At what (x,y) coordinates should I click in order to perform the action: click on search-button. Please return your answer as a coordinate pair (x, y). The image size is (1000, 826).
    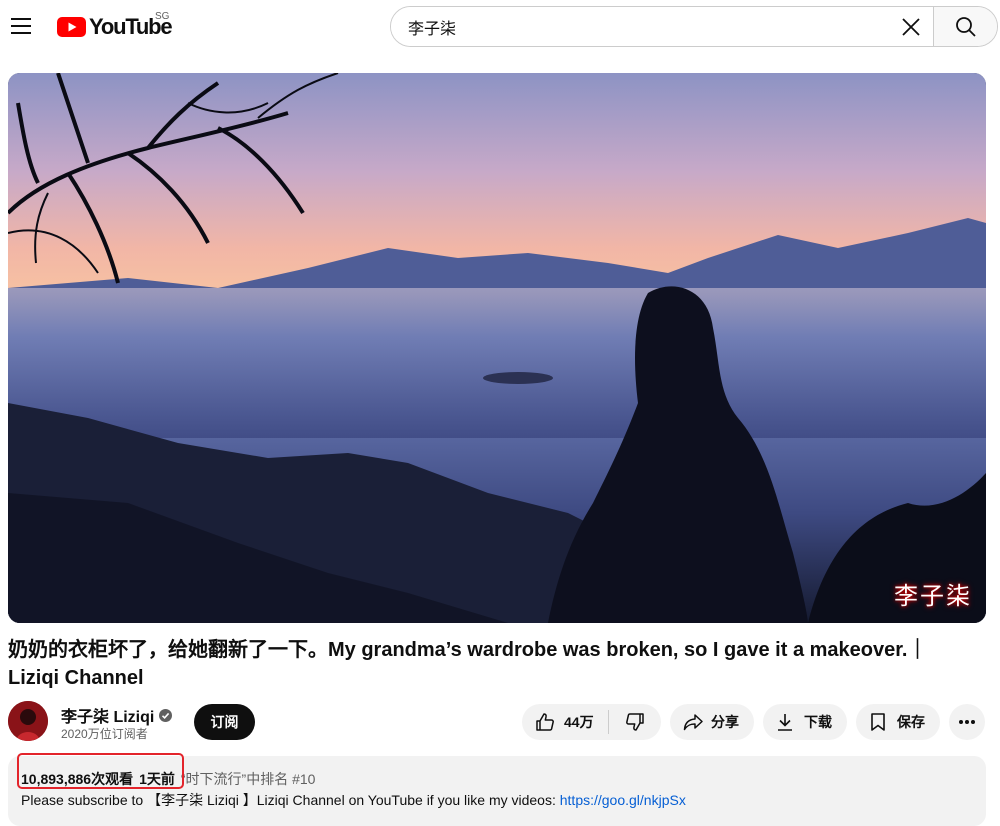
    Looking at the image, I should click on (965, 26).